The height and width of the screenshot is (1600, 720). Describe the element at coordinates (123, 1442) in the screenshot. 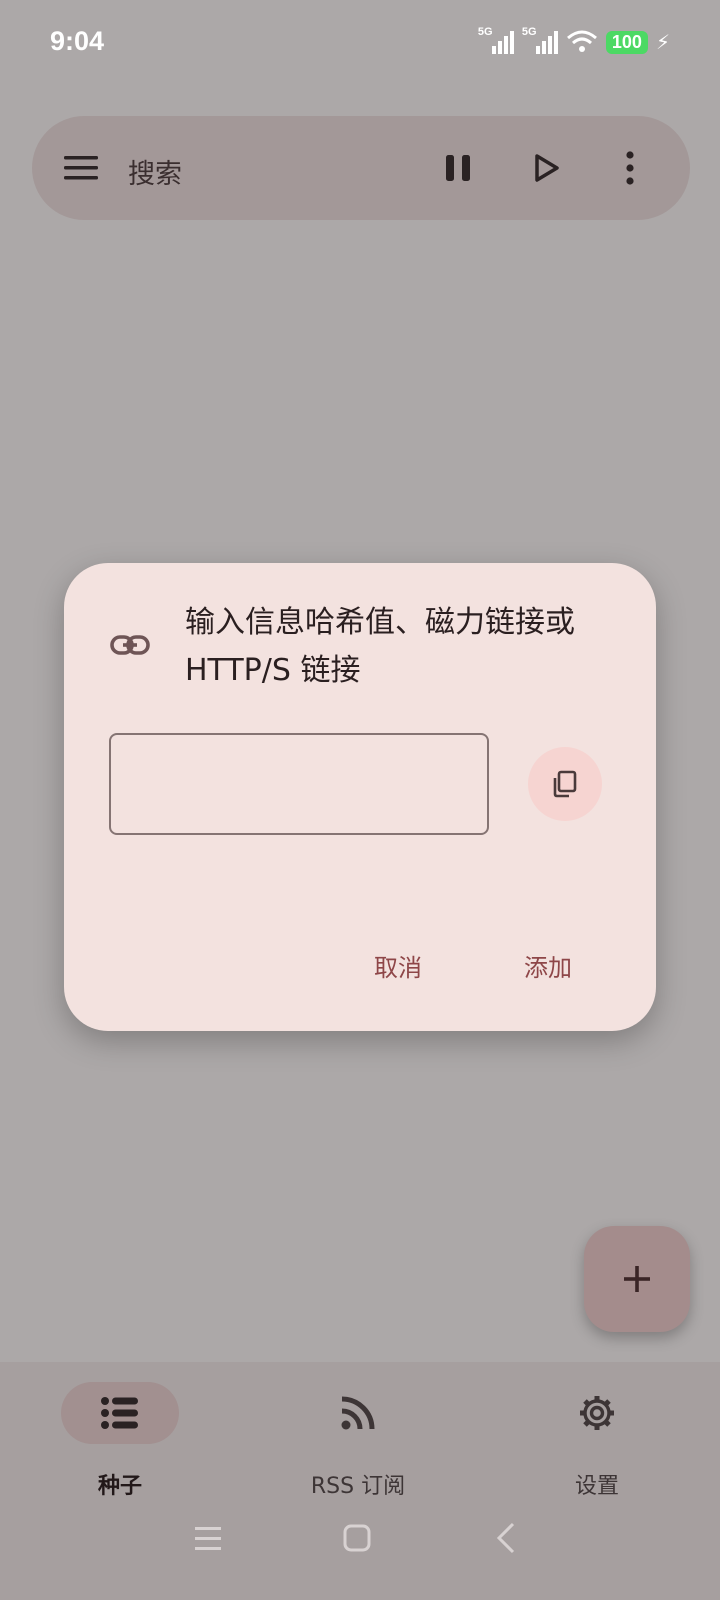

I see `nav-item-torrents: 种子` at that location.